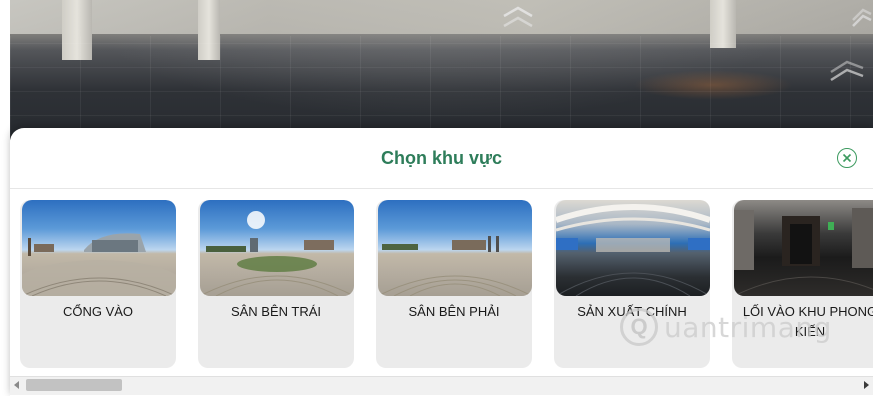 Image resolution: width=873 pixels, height=396 pixels. Describe the element at coordinates (713, 85) in the screenshot. I see `panorama-light` at that location.